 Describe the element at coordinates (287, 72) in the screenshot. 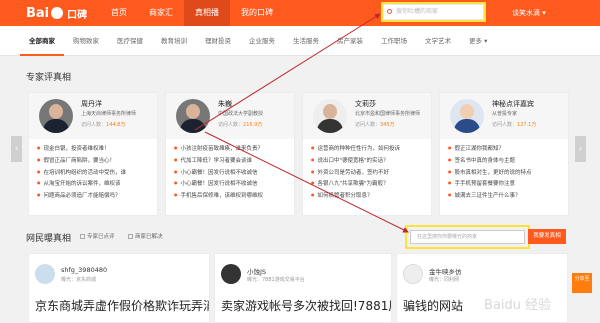

I see `annotation-arrow-top` at that location.